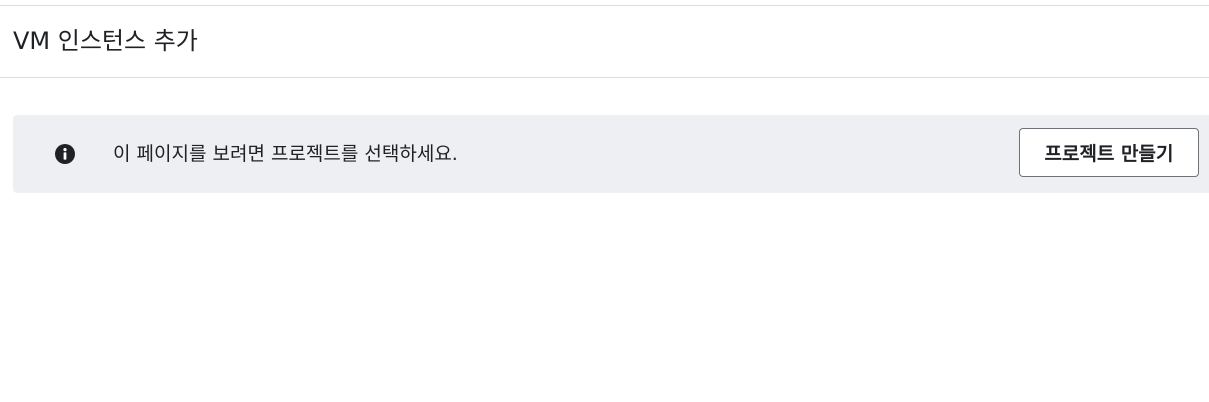 Image resolution: width=1209 pixels, height=402 pixels. Describe the element at coordinates (65, 154) in the screenshot. I see `info-icon` at that location.